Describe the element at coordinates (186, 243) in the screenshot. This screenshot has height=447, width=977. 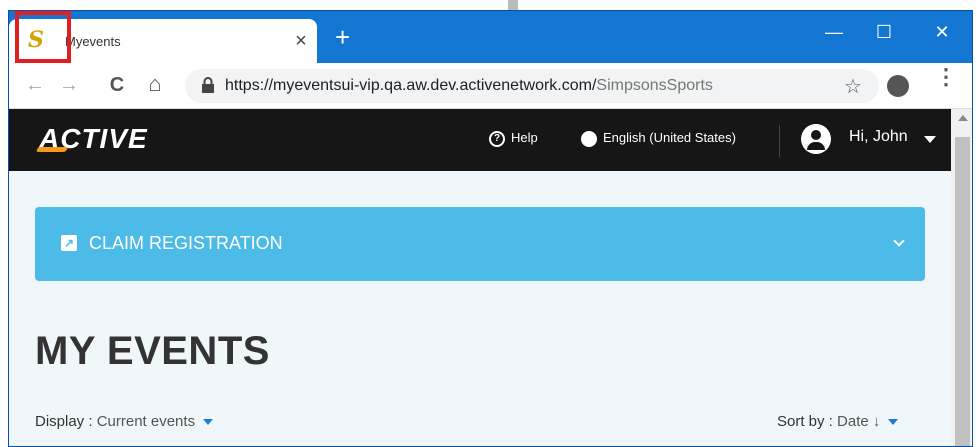
I see `claim-registration-label: CLAIM REGISTRATION` at that location.